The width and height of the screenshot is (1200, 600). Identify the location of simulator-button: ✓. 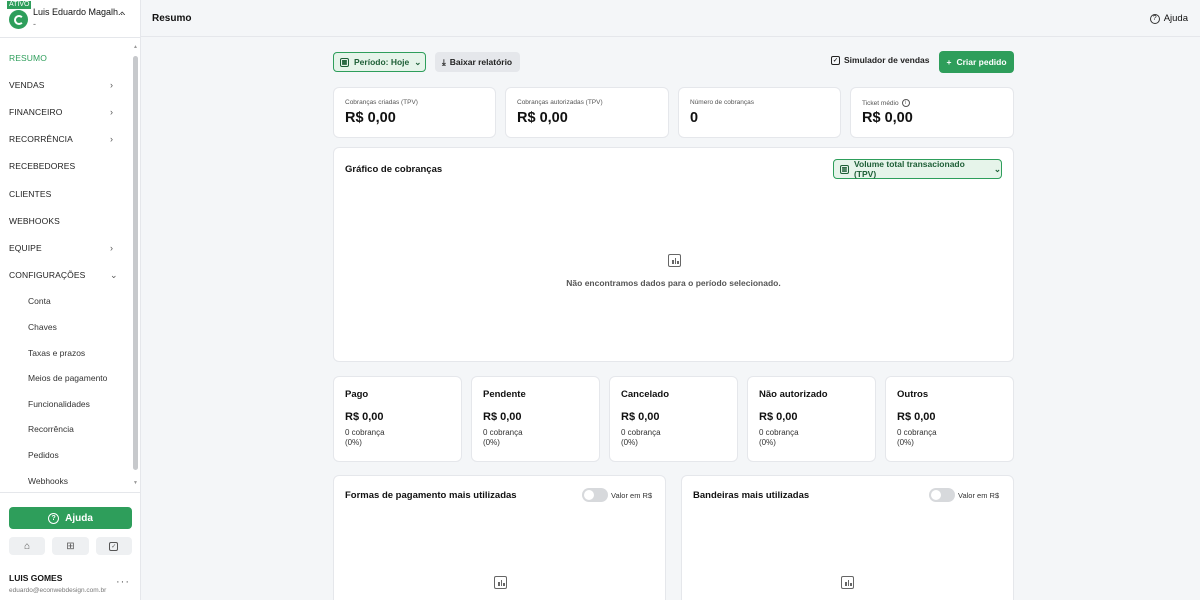
(113, 546).